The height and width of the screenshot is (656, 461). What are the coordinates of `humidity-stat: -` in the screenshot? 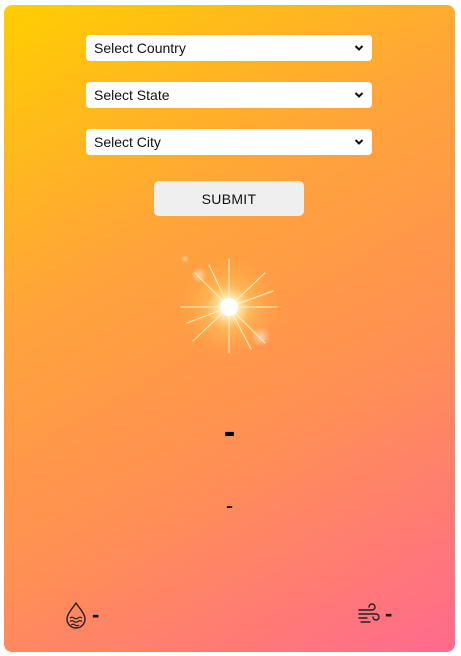 It's located at (81, 615).